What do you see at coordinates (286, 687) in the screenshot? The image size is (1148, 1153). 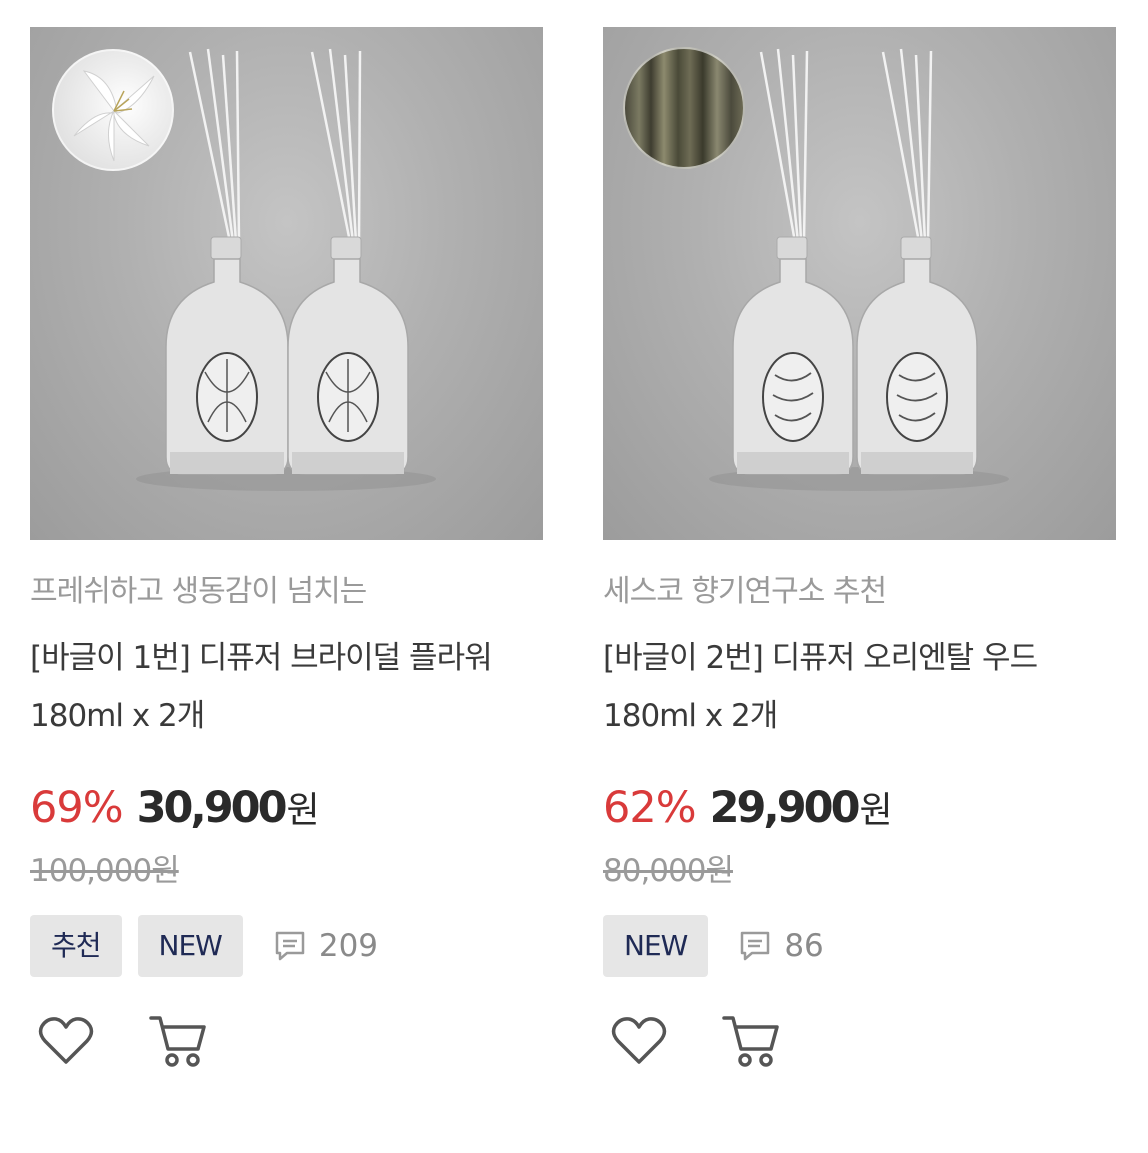 I see `product-title: [바글이 1번] 디퓨저 브라이덜 플라워 180ml x 2개` at bounding box center [286, 687].